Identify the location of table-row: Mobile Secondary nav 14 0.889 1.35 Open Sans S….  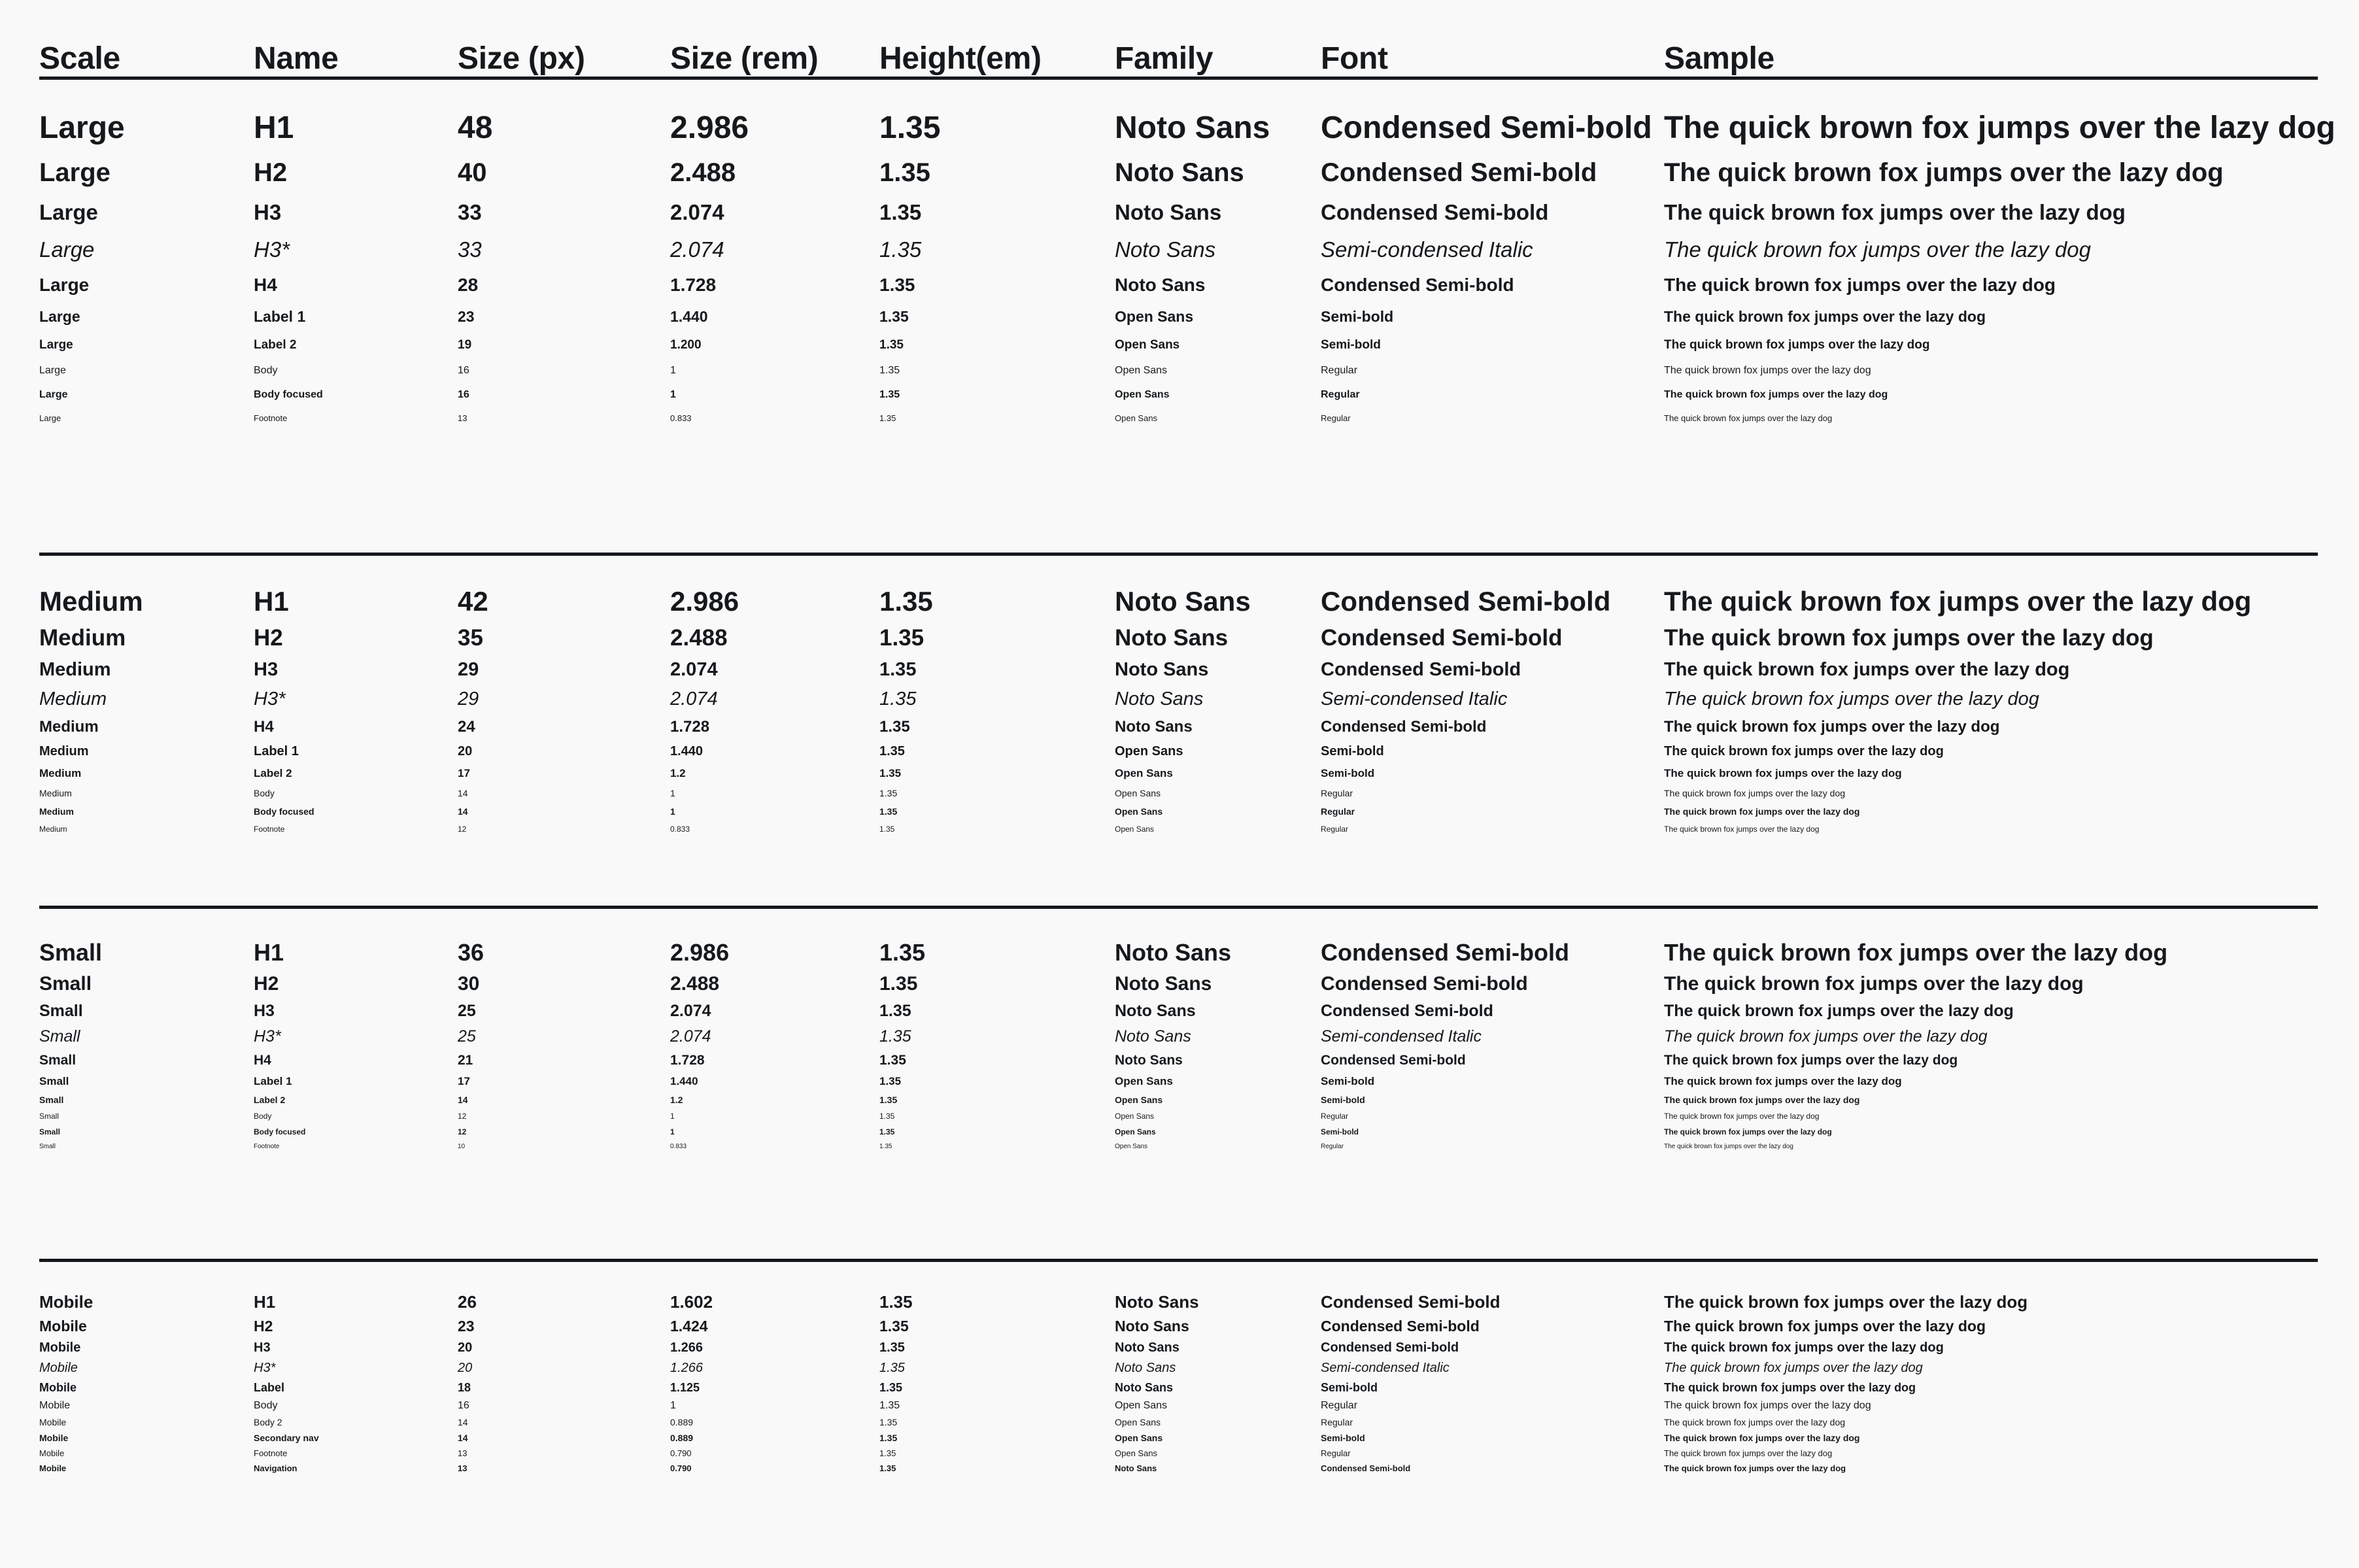
(1179, 1438).